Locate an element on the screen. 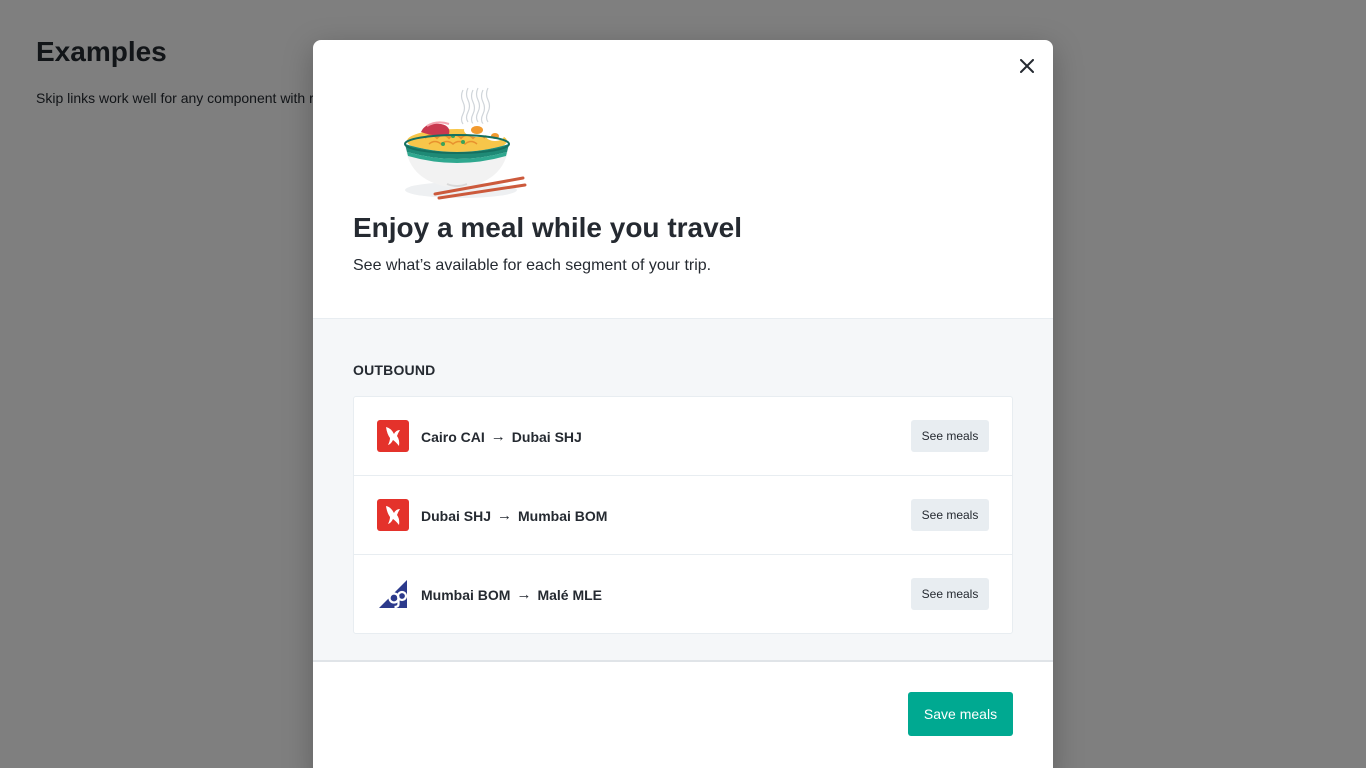  segment-from: Cairo CAI is located at coordinates (453, 436).